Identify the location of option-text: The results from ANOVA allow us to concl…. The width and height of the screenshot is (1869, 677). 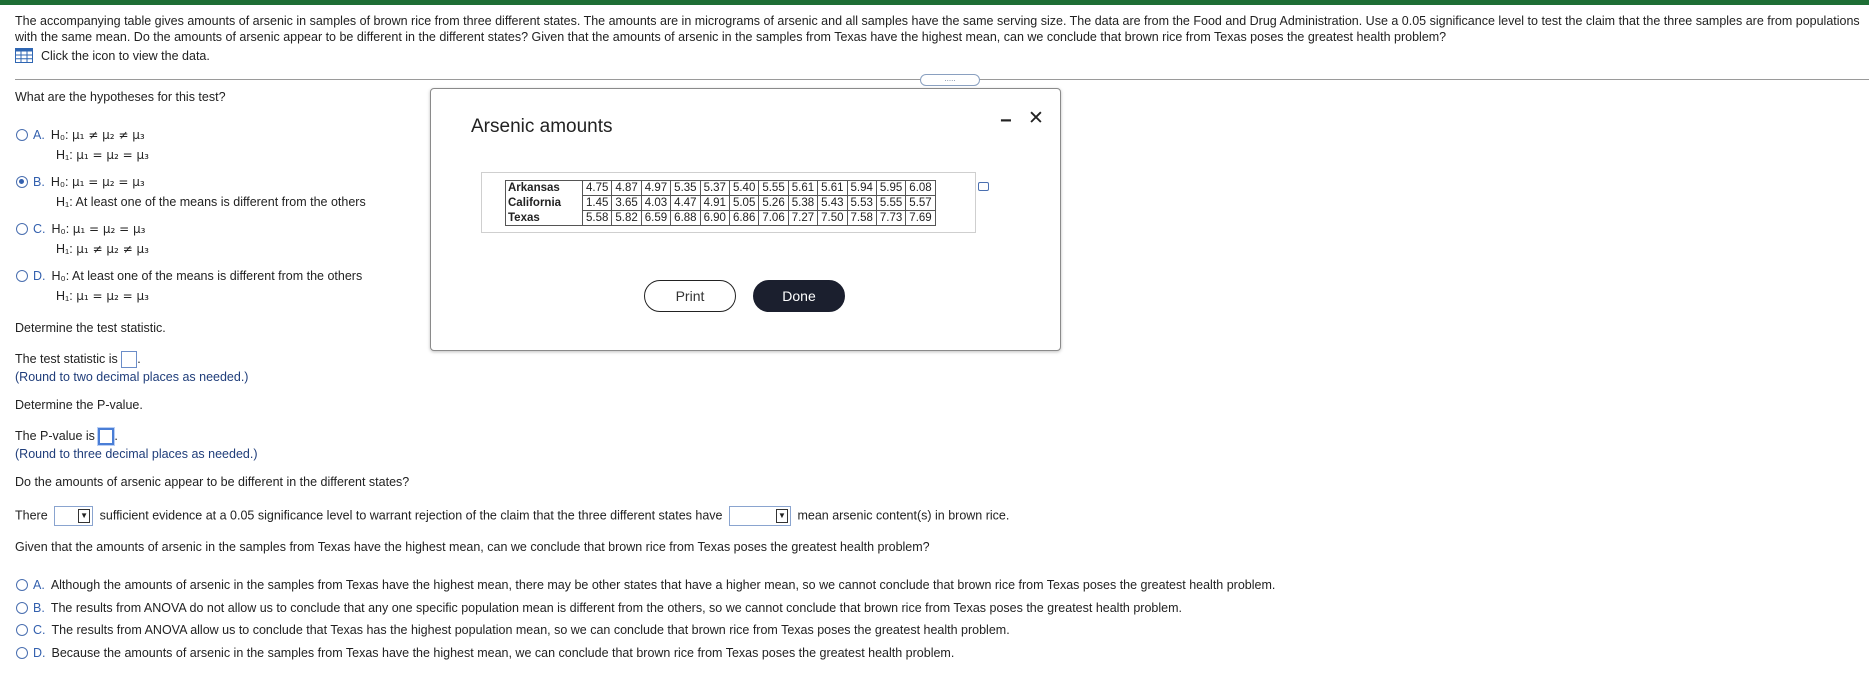
(530, 630).